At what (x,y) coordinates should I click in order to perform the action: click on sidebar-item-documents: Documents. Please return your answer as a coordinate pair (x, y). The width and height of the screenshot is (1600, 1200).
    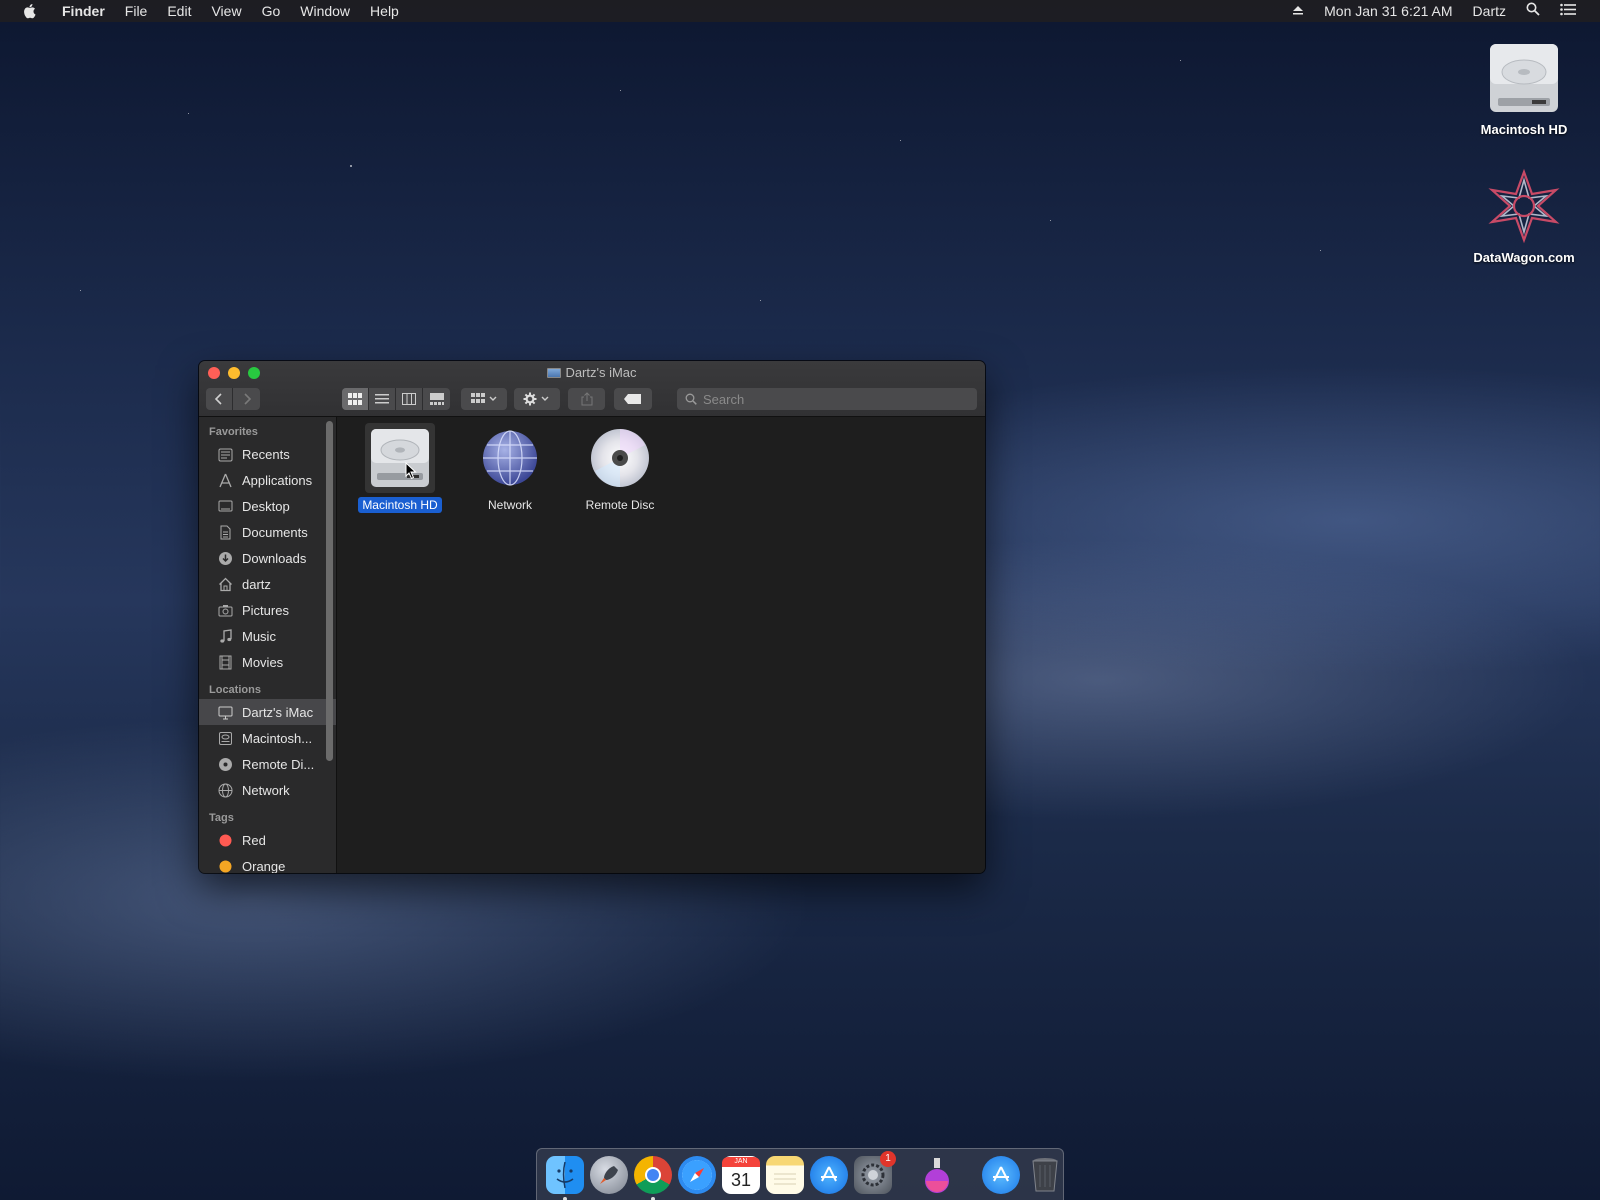
    Looking at the image, I should click on (267, 532).